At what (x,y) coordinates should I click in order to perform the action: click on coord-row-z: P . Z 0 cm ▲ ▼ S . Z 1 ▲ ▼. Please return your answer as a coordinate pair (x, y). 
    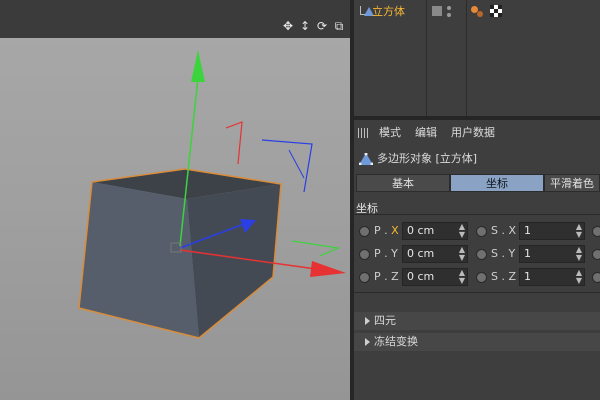
    Looking at the image, I should click on (477, 277).